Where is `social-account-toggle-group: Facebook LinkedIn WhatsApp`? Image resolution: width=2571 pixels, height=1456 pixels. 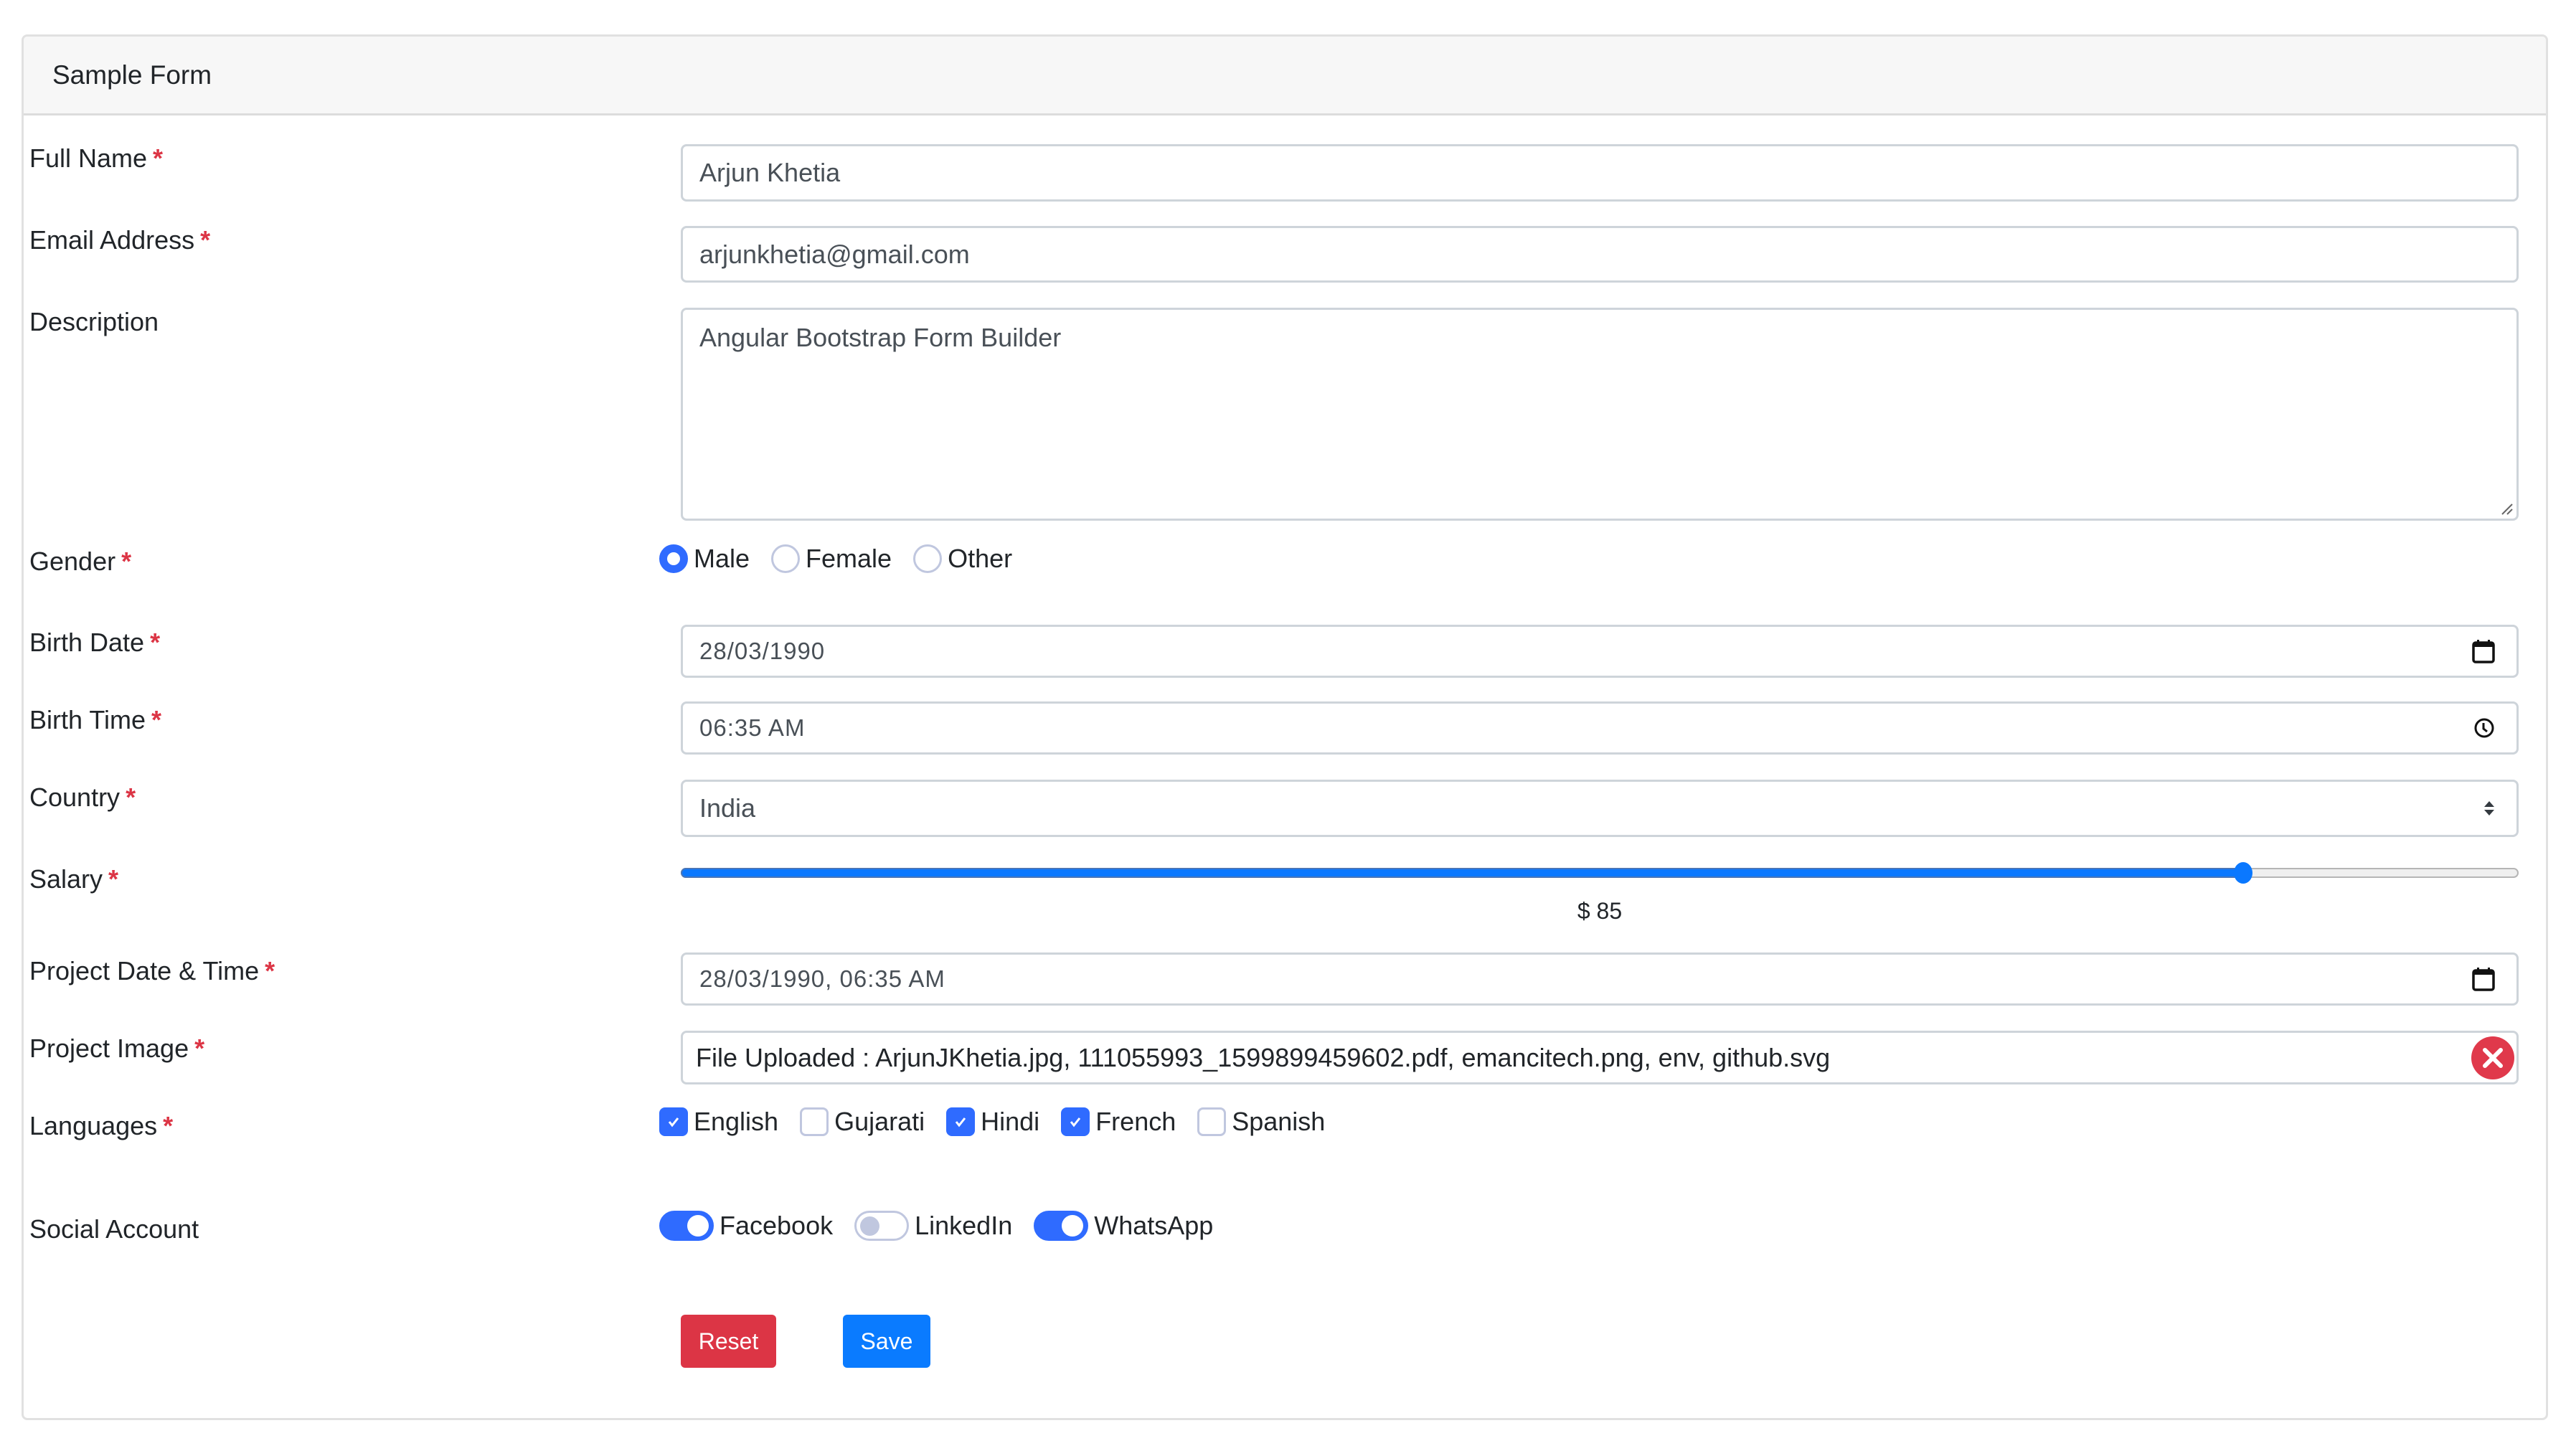 social-account-toggle-group: Facebook LinkedIn WhatsApp is located at coordinates (947, 1226).